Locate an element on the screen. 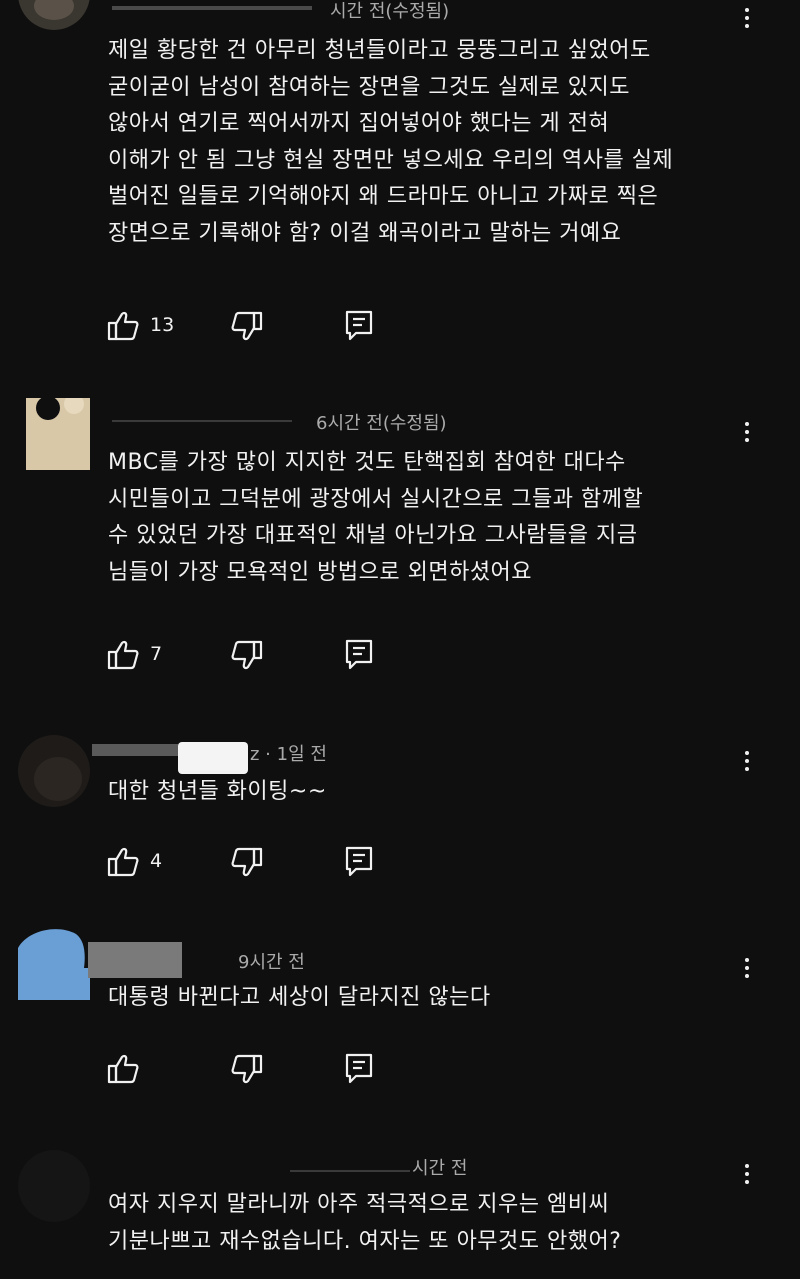 This screenshot has height=1279, width=800. like-count: 13 is located at coordinates (162, 325).